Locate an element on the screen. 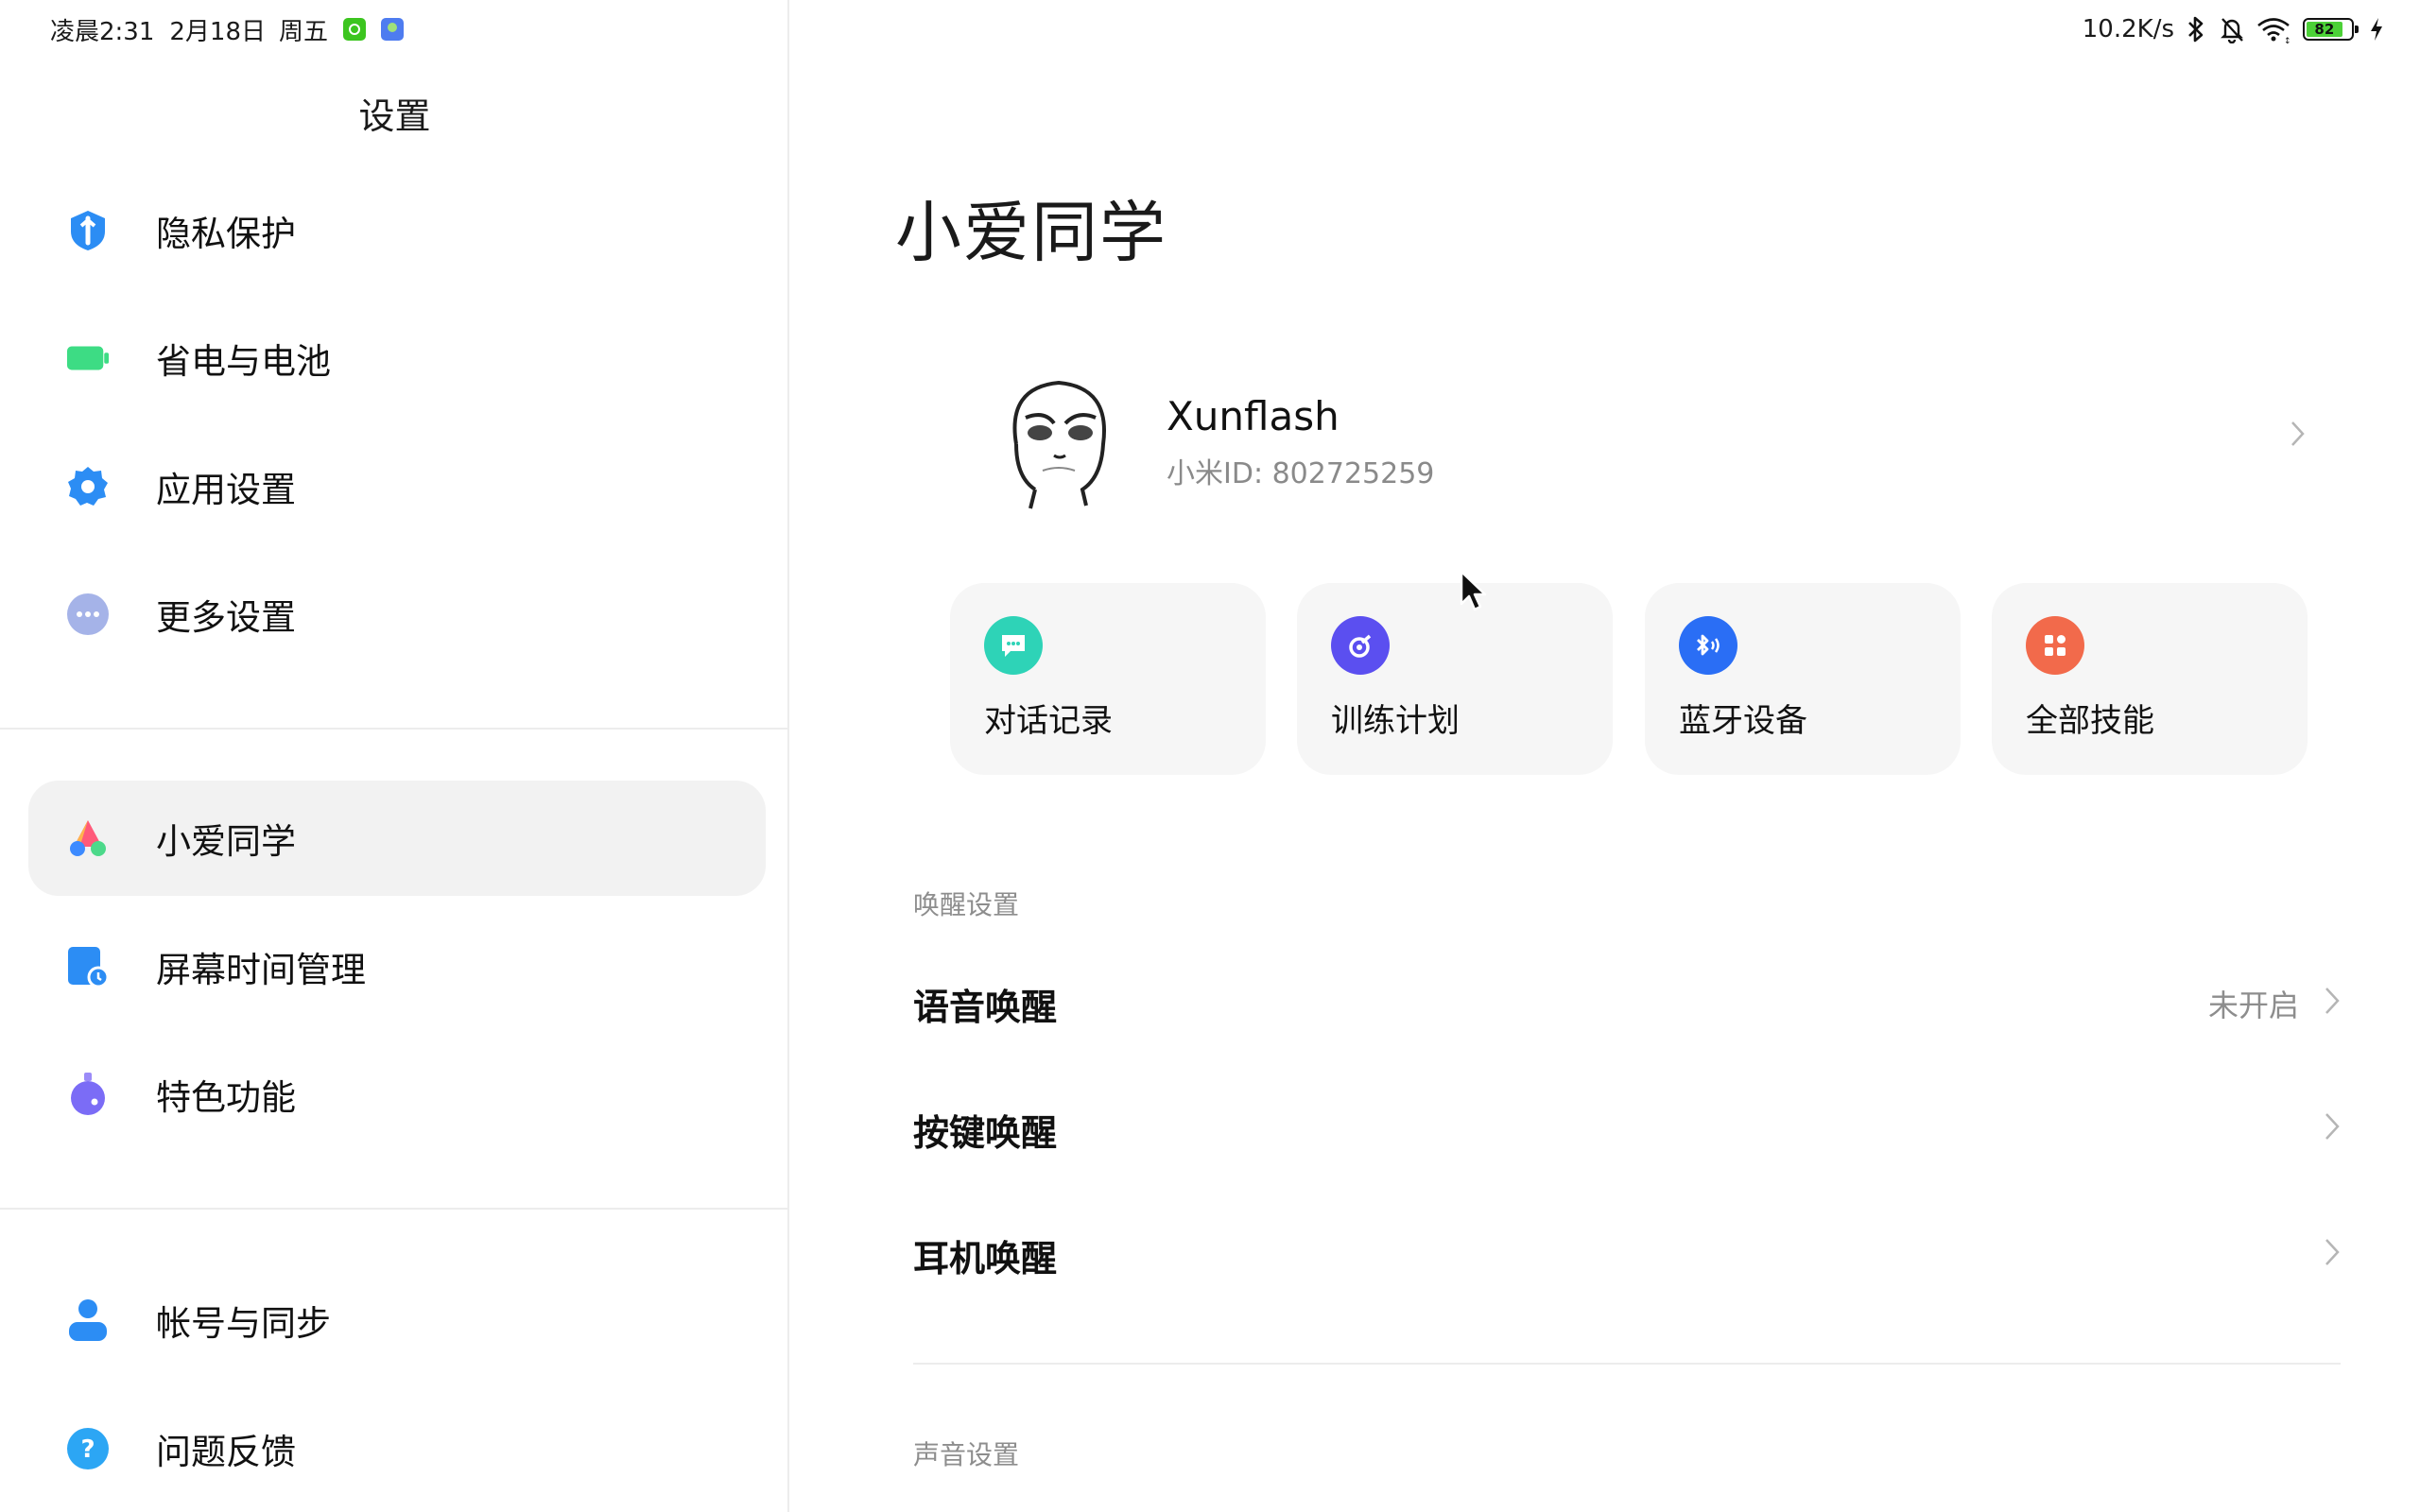 This screenshot has width=2420, height=1512. tile-bluetooth-devices: 蓝牙设备 is located at coordinates (1803, 679).